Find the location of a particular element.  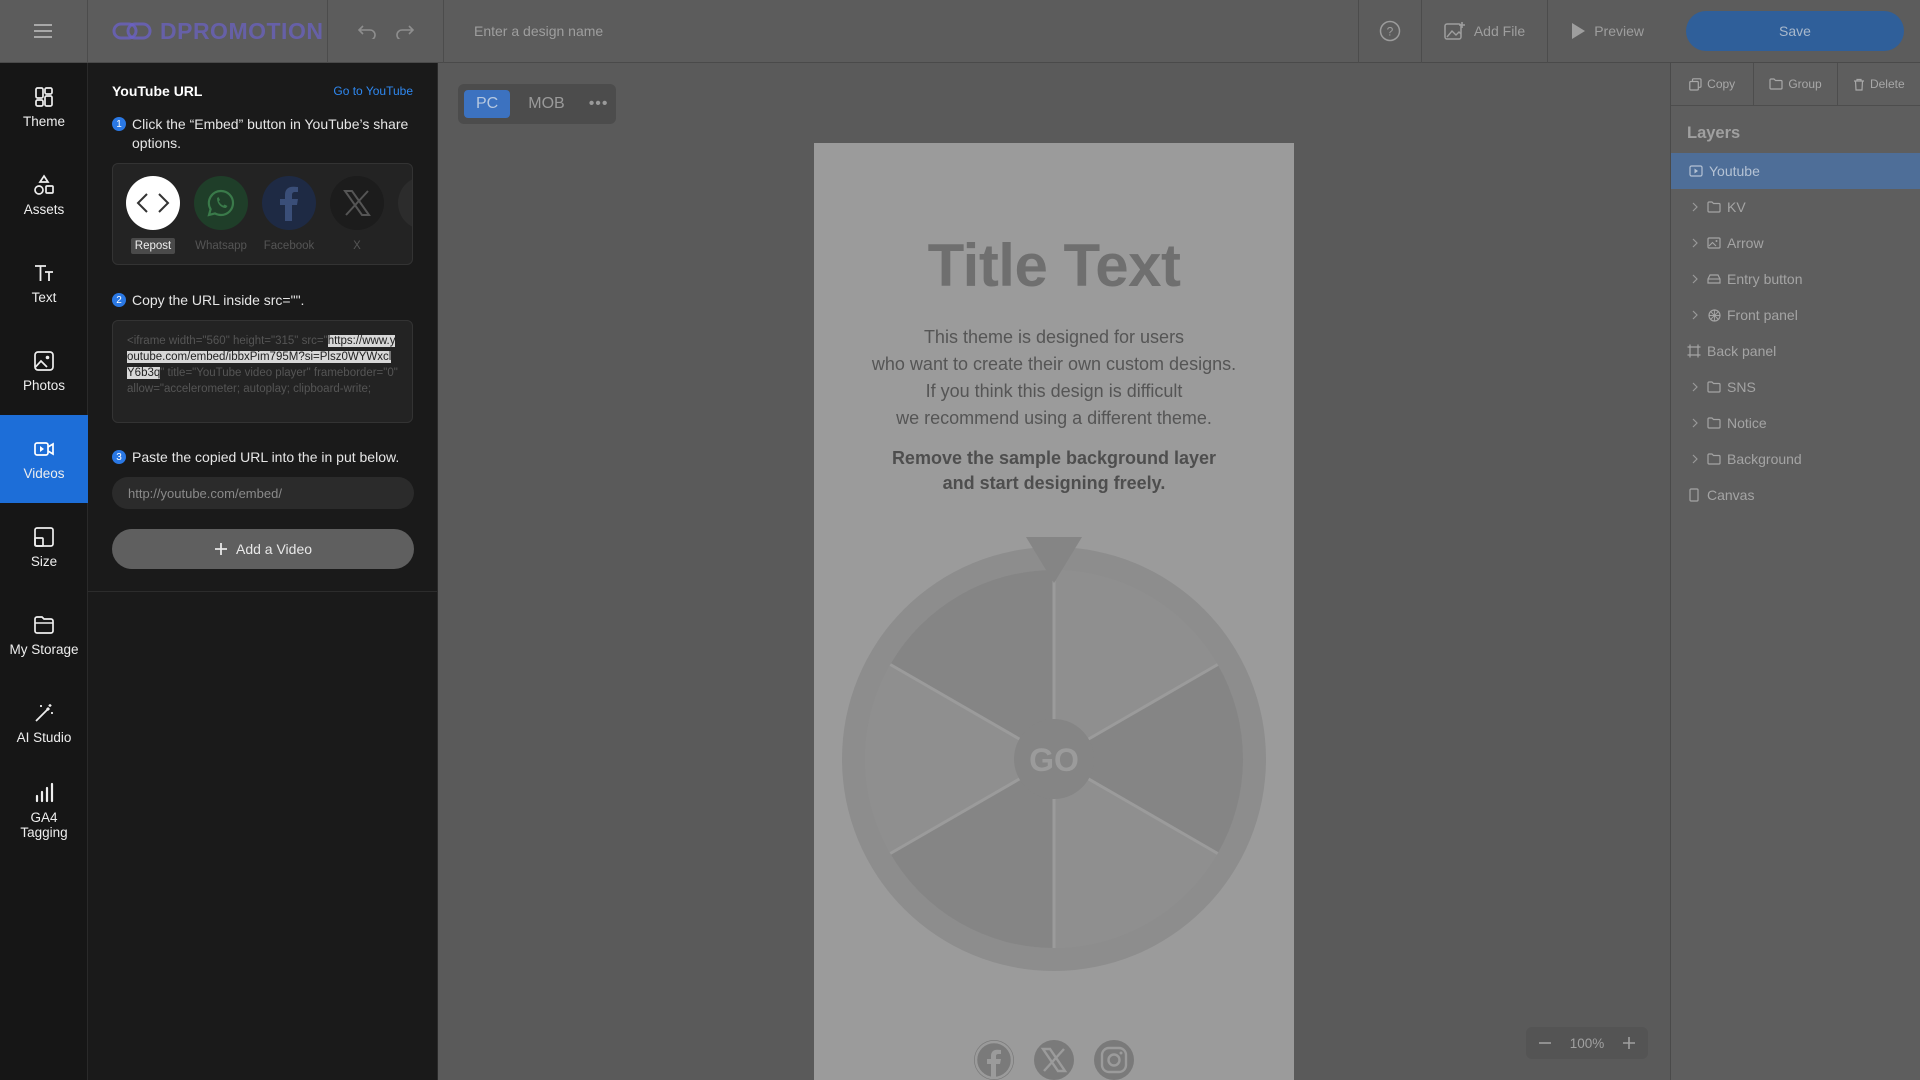

more-options-icon: ••• is located at coordinates (599, 104).